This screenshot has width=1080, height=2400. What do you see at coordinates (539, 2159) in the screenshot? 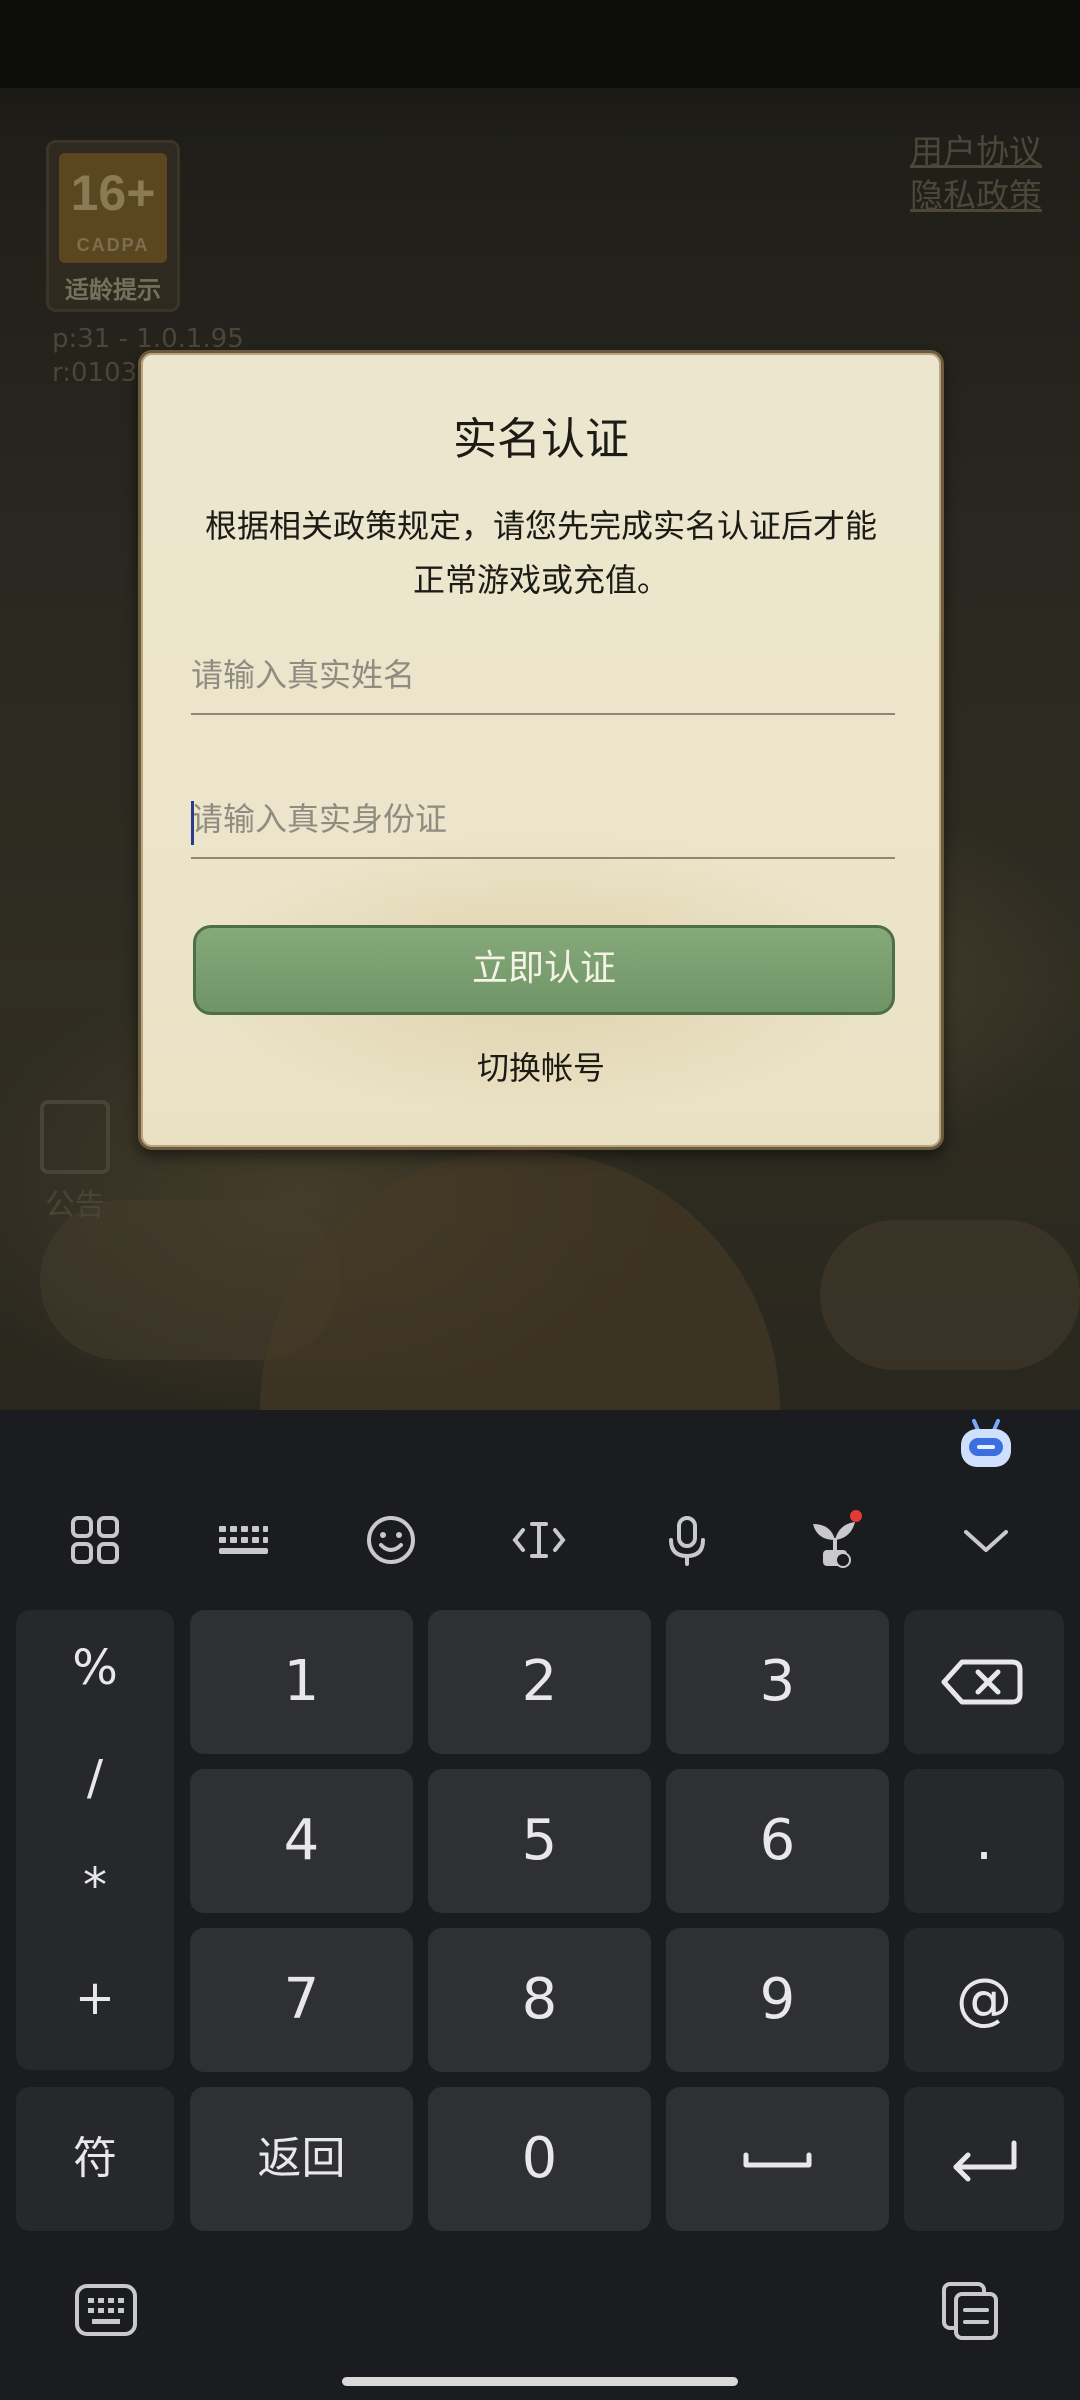
I see `digit-key-0: 0` at bounding box center [539, 2159].